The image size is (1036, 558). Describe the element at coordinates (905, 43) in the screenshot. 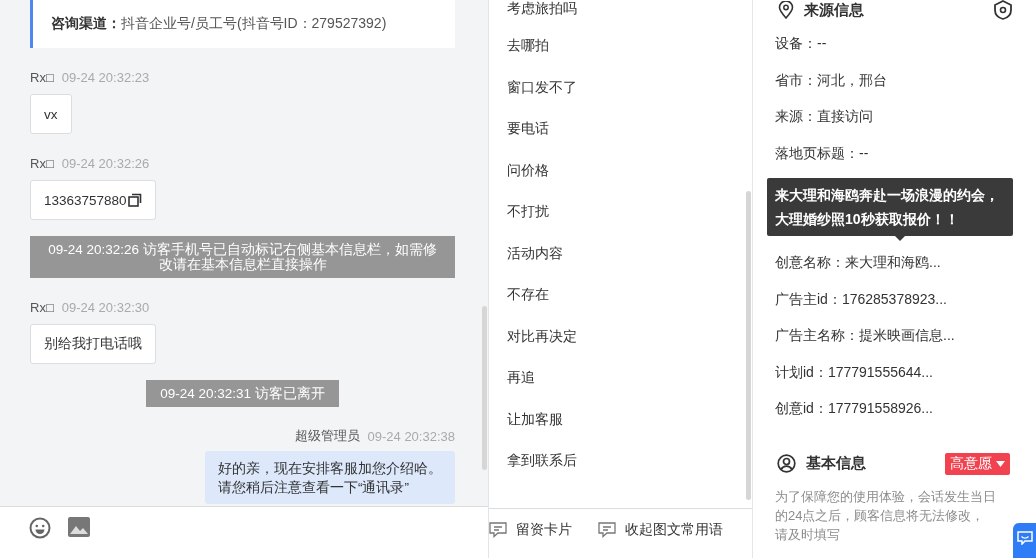

I see `info-field: 设备：--` at that location.